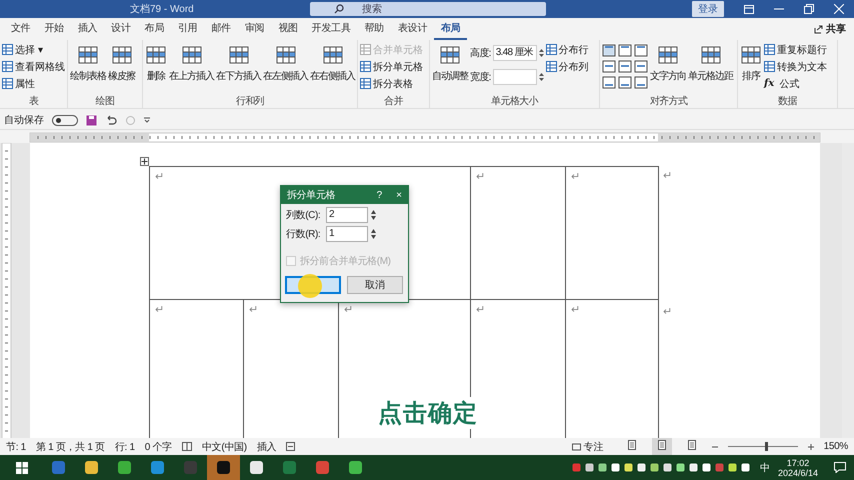 The image size is (854, 480). I want to click on ribbon-button: 删除, so click(156, 63).